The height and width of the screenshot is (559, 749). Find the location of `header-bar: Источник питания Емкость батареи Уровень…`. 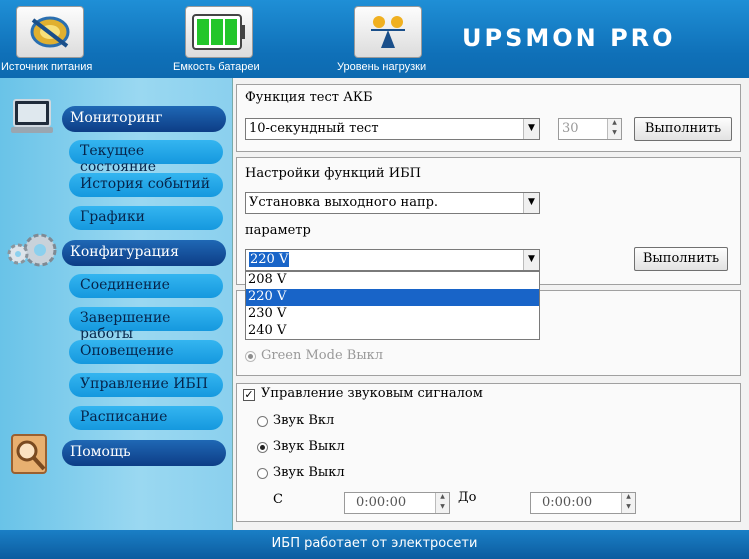

header-bar: Источник питания Емкость батареи Уровень… is located at coordinates (374, 39).